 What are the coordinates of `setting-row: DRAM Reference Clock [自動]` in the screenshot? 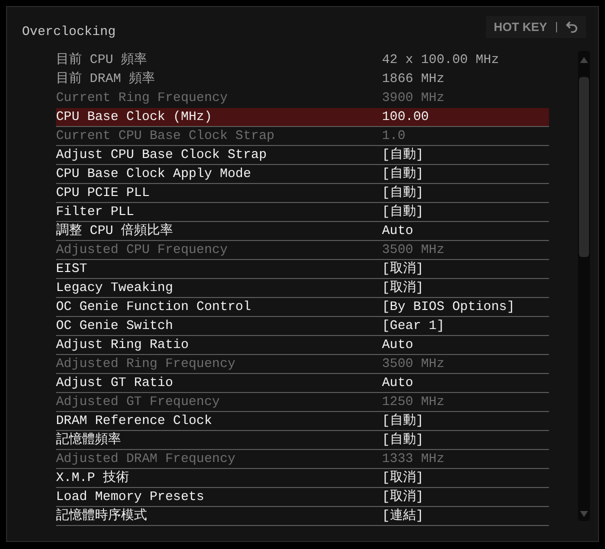 It's located at (303, 421).